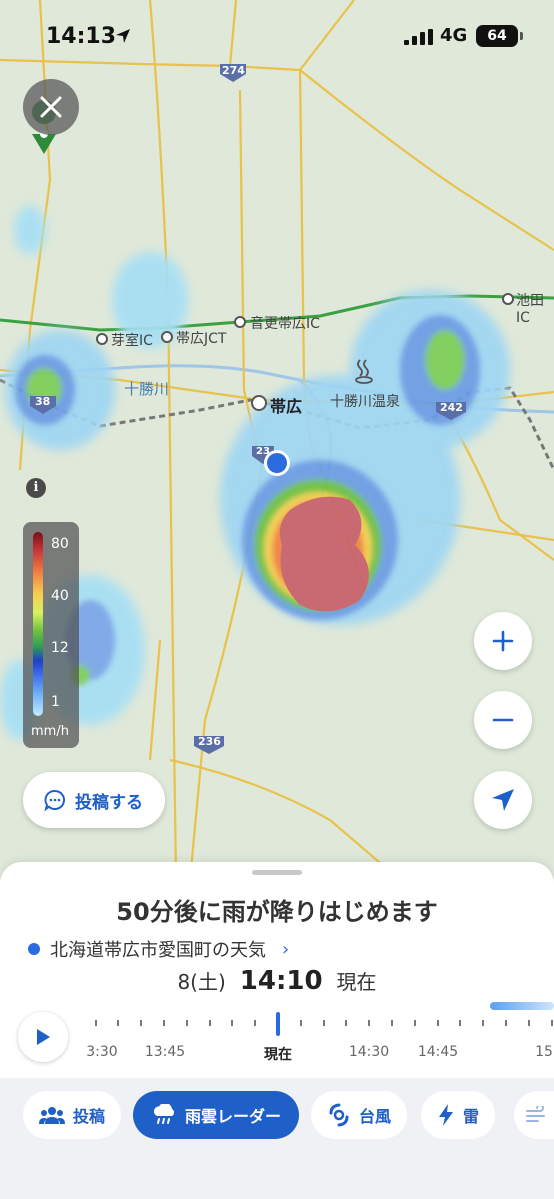  Describe the element at coordinates (43, 401) in the screenshot. I see `route-38-label: 38` at that location.